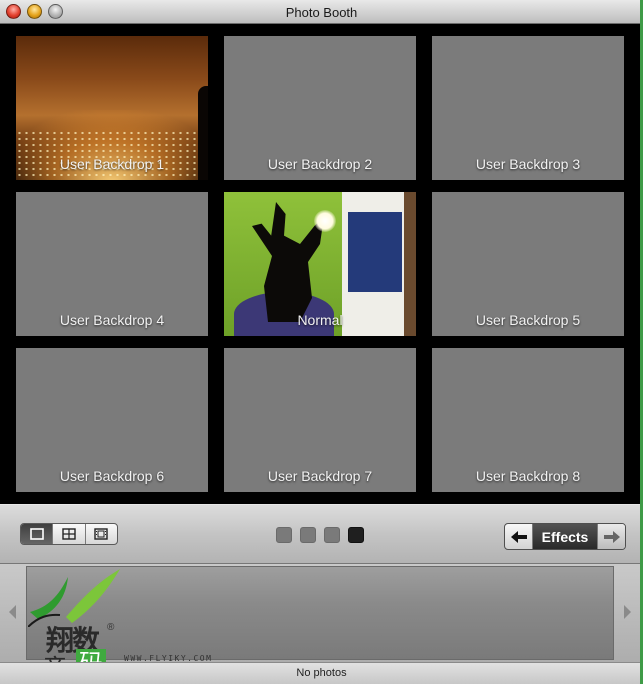 The width and height of the screenshot is (643, 684). What do you see at coordinates (528, 108) in the screenshot?
I see `effect-tile-user-backdrop-3: User Backdrop 3` at bounding box center [528, 108].